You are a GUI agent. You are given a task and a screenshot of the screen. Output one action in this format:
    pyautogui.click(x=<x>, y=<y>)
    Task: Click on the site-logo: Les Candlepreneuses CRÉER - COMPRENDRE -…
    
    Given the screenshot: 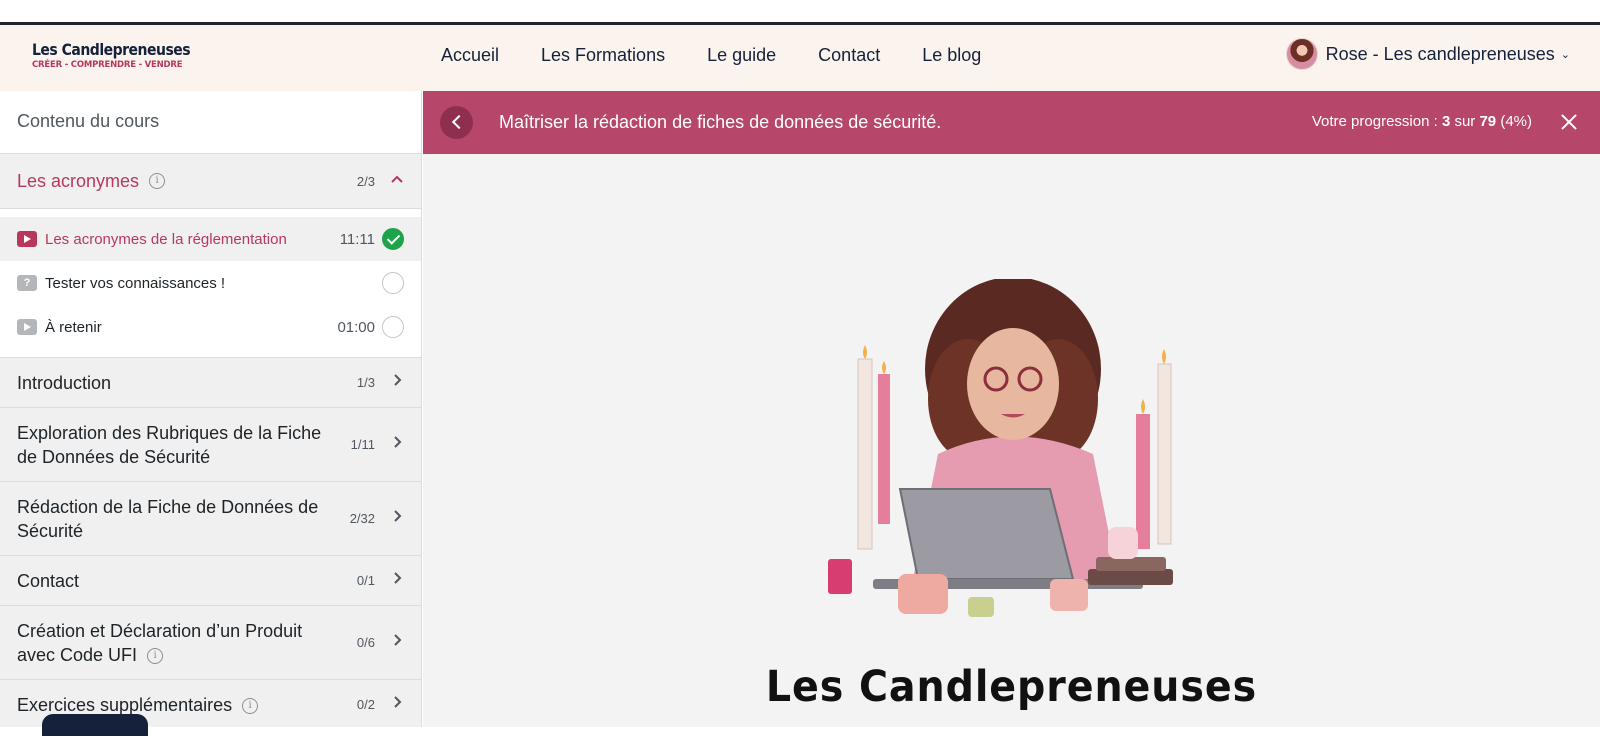 What is the action you would take?
    pyautogui.click(x=111, y=55)
    